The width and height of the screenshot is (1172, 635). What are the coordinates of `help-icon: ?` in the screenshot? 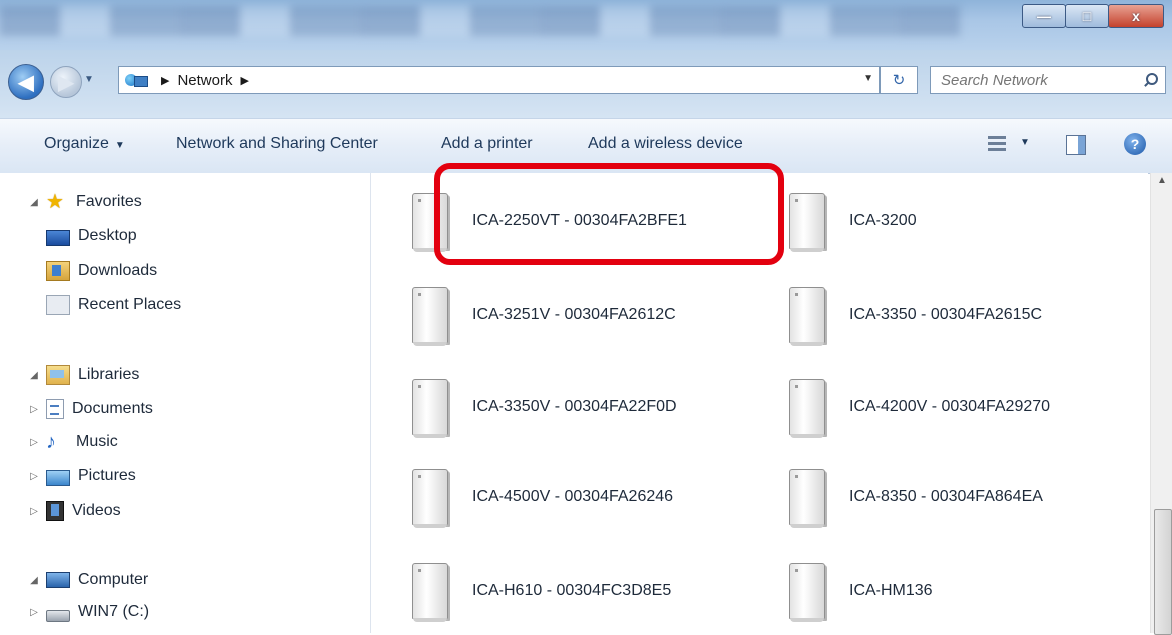 It's located at (1135, 144).